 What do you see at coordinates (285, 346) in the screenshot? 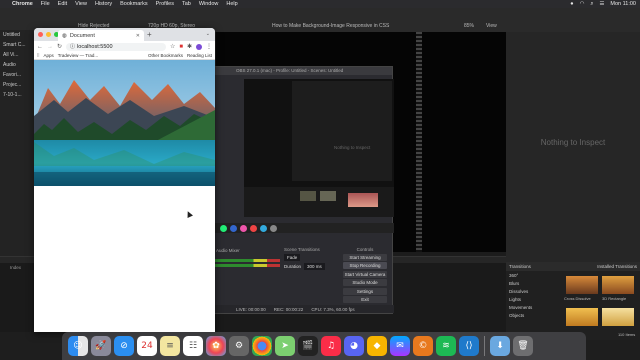
I see `maps-icon: ➤` at bounding box center [285, 346].